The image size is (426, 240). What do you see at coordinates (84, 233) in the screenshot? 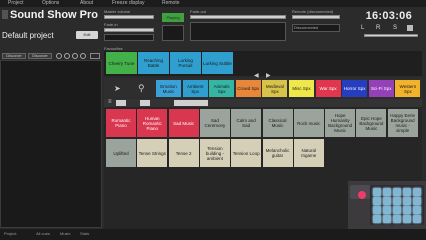
I see `status-stats: Stats` at bounding box center [84, 233].